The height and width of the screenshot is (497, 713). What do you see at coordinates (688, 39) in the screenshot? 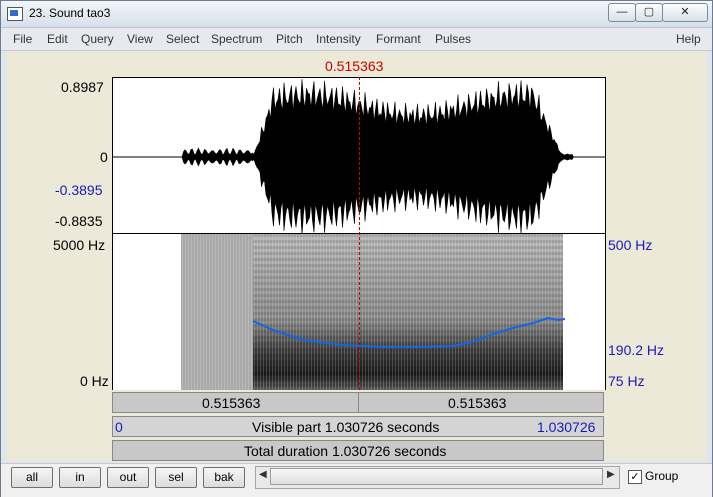
I see `menu-help: Help` at bounding box center [688, 39].